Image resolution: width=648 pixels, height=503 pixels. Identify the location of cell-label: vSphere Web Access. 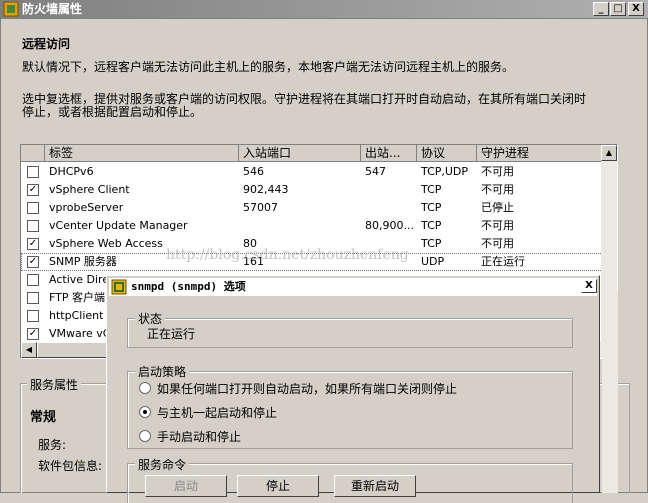
(106, 244).